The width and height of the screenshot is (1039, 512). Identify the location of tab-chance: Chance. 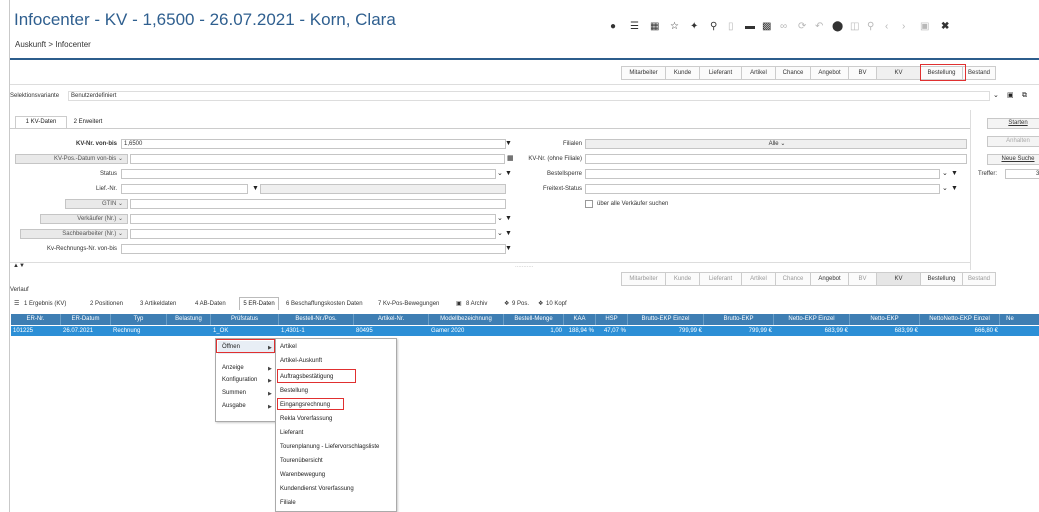
(792, 73).